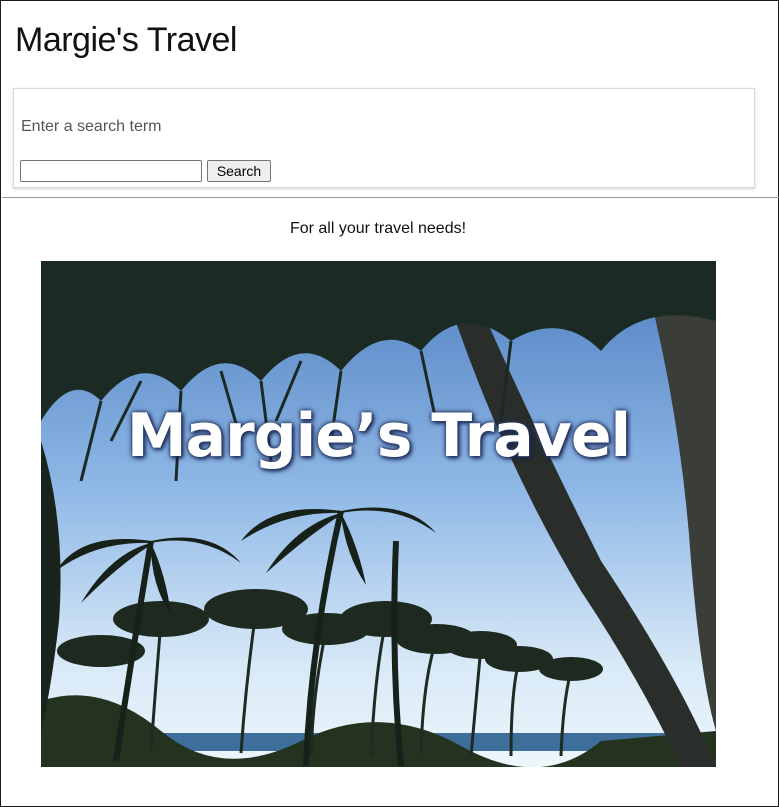  I want to click on hero-overlay-title: Margie’s Travel, so click(378, 436).